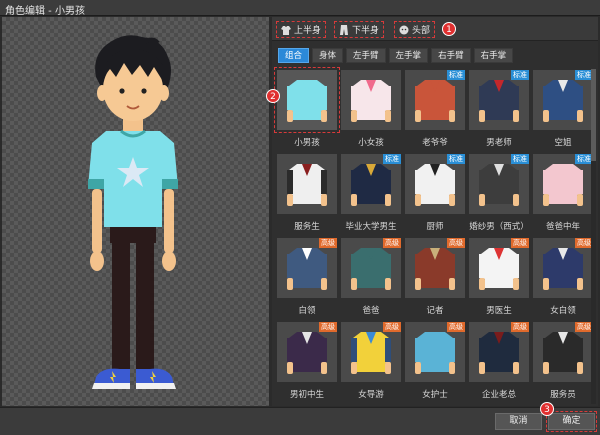  I want to click on tab-upper-body: 上半身, so click(301, 29).